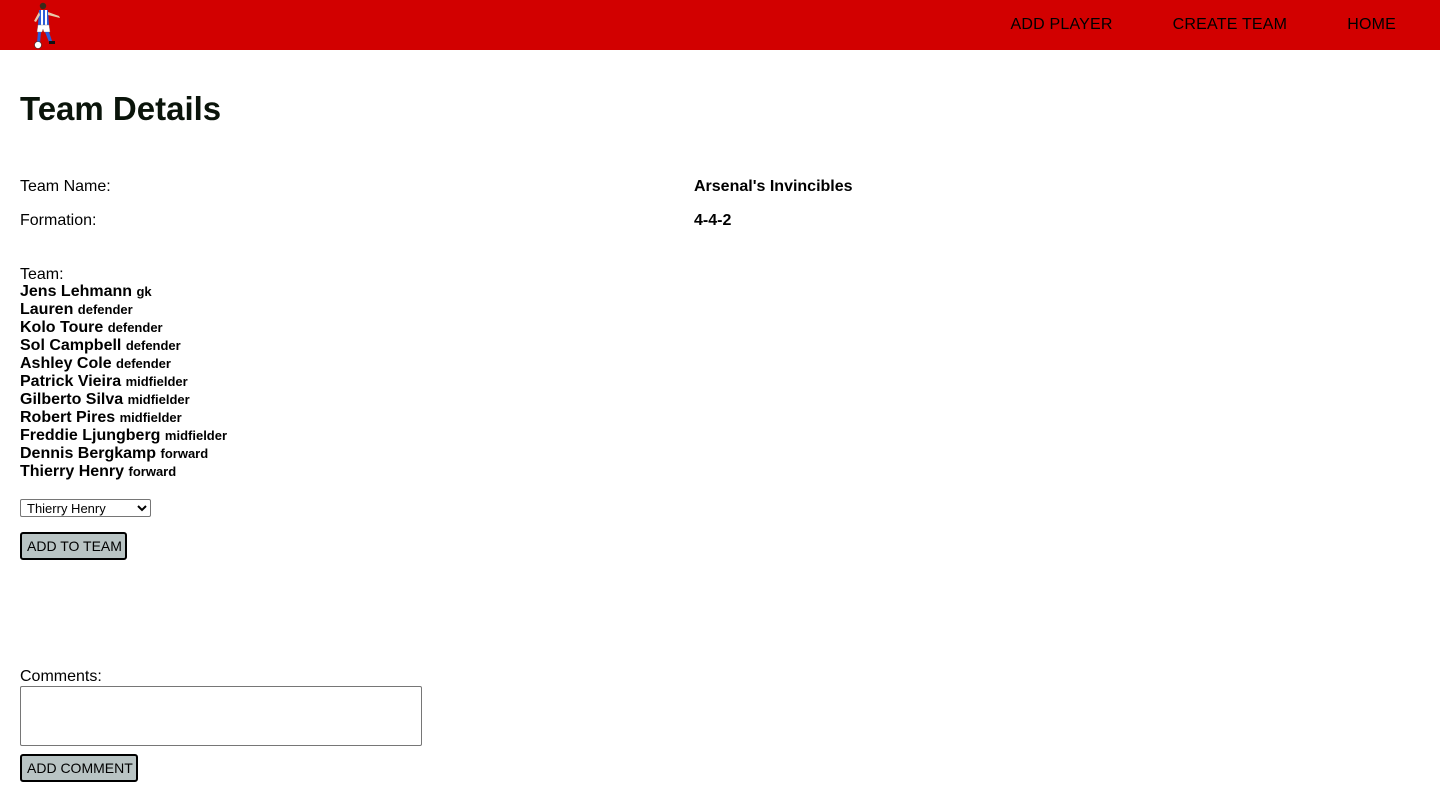 This screenshot has height=789, width=1440. I want to click on player-list-item: Patrick Vieira midfielder, so click(123, 382).